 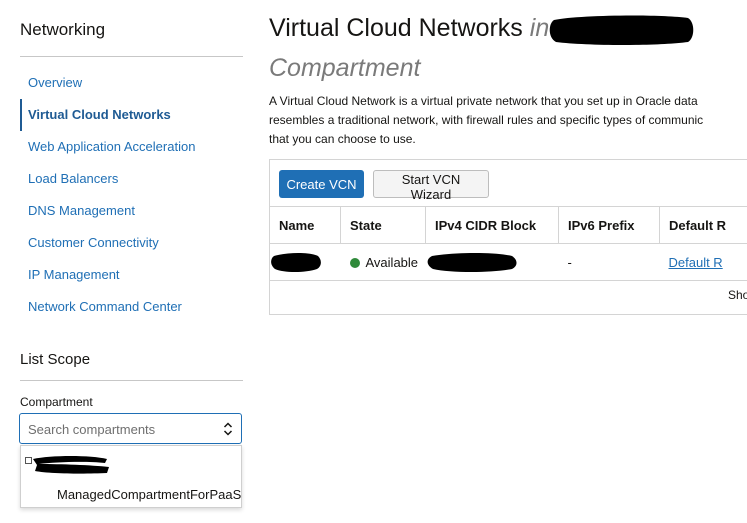 What do you see at coordinates (321, 184) in the screenshot?
I see `create-vcn-button: Create VCN` at bounding box center [321, 184].